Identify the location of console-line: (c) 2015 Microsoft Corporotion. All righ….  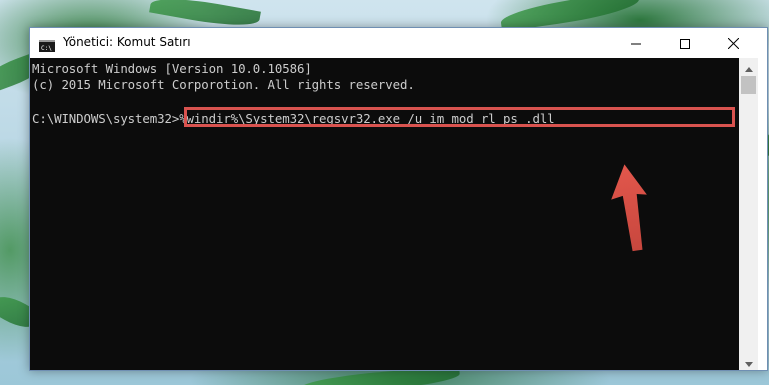
(223, 84).